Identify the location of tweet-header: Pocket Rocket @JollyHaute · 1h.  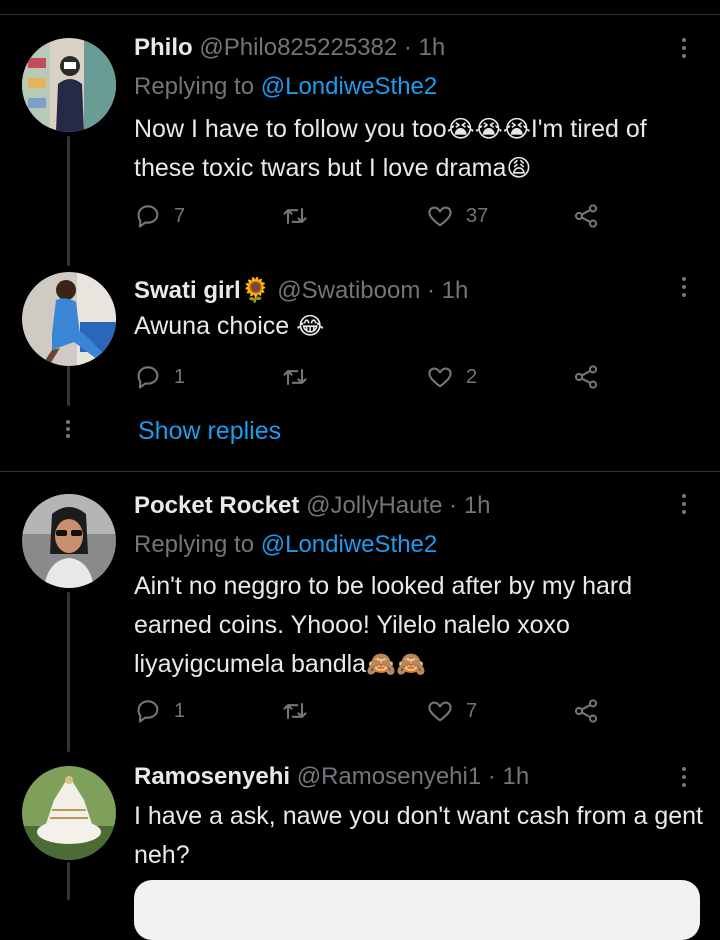
(312, 506).